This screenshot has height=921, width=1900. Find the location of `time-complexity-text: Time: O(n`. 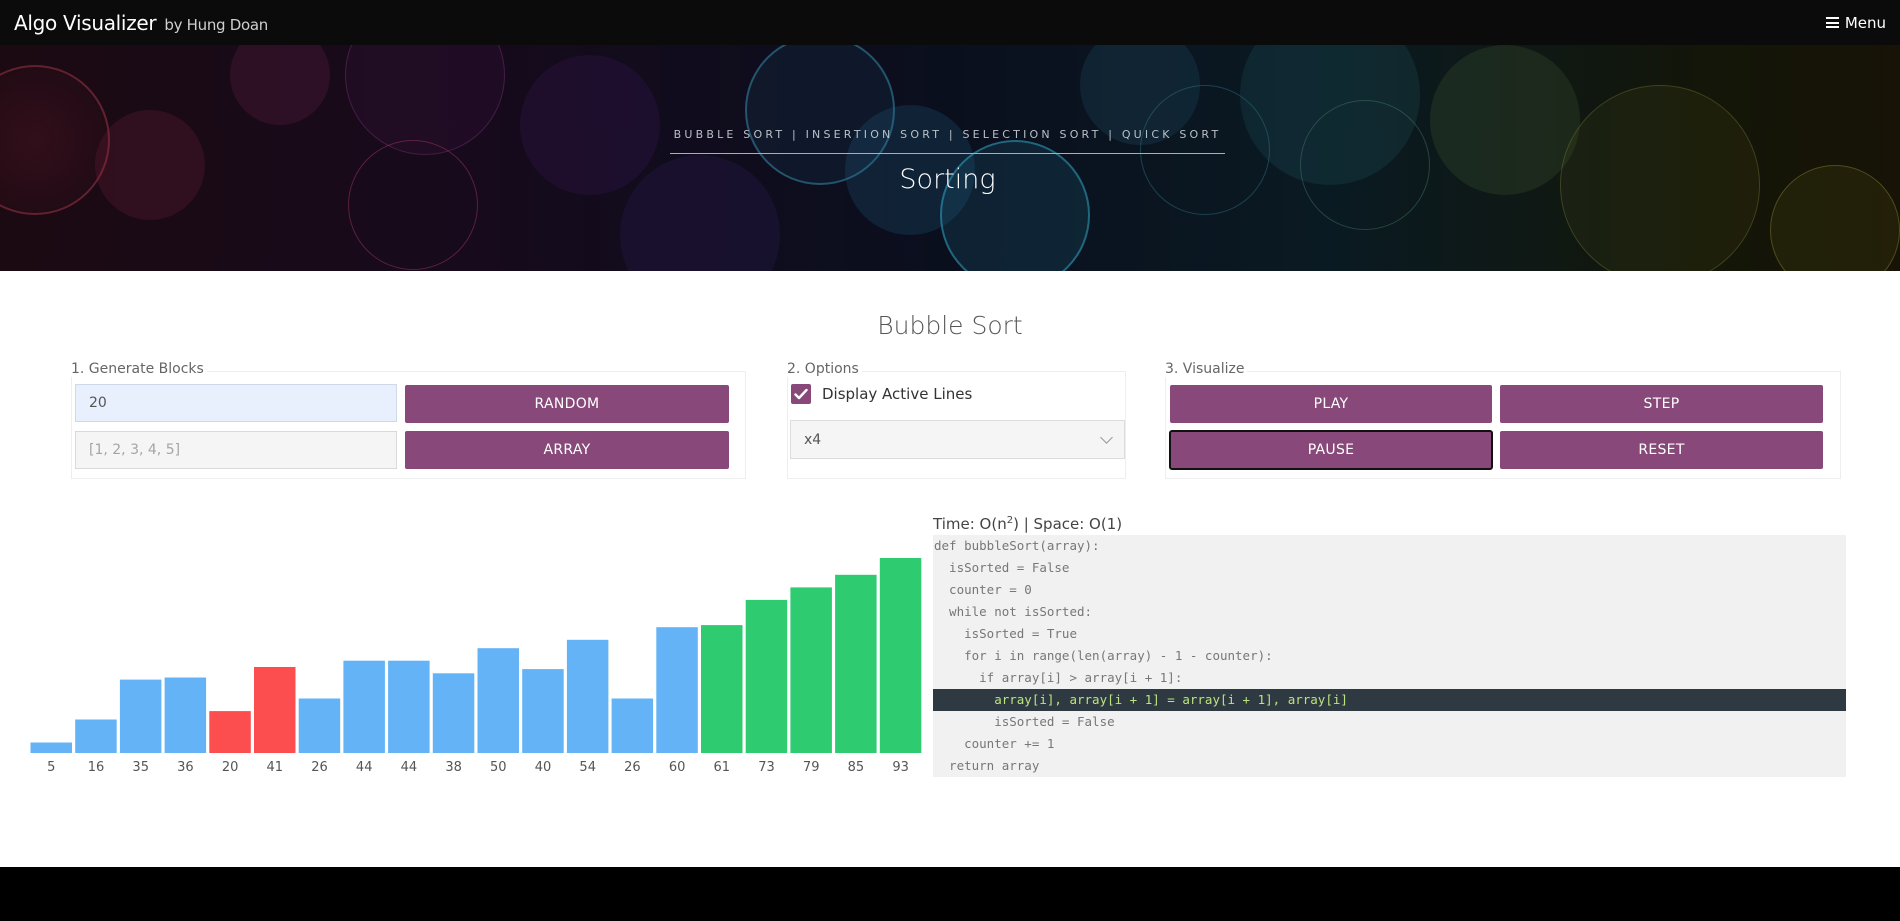

time-complexity-text: Time: O(n is located at coordinates (970, 524).